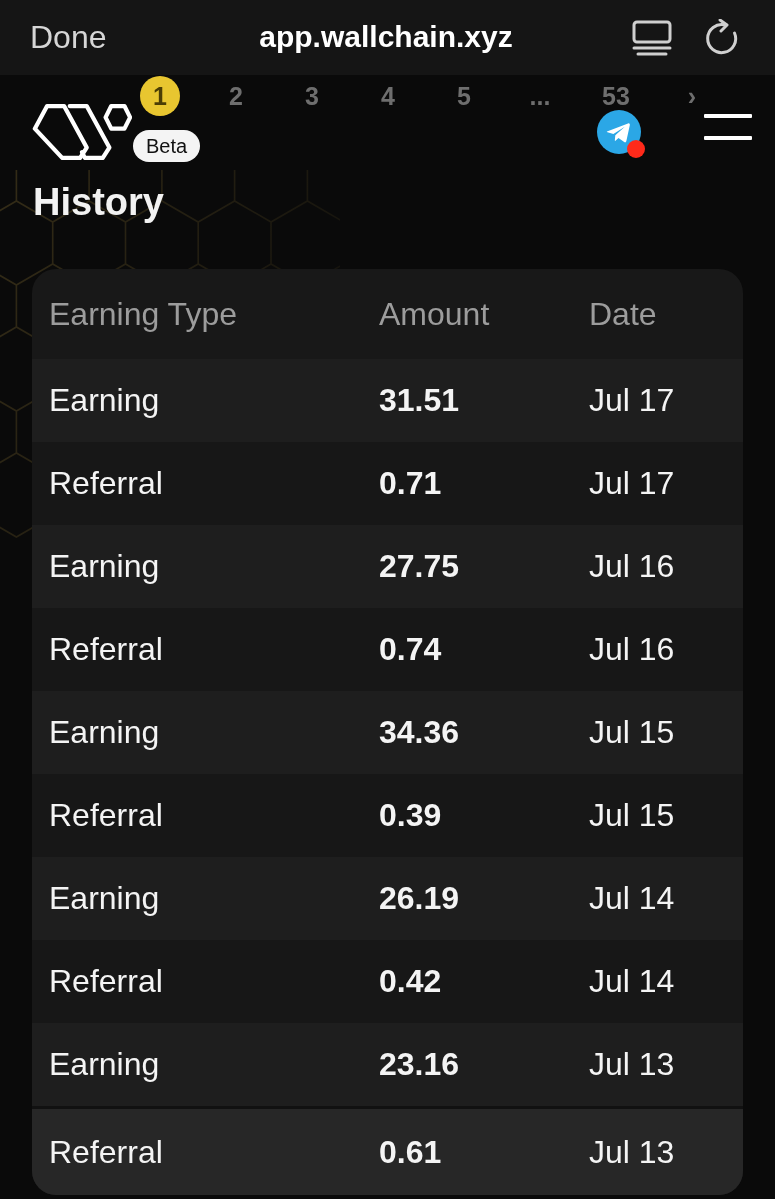 This screenshot has width=775, height=1199. I want to click on table-row: Earning 27.75 Jul 16, so click(387, 566).